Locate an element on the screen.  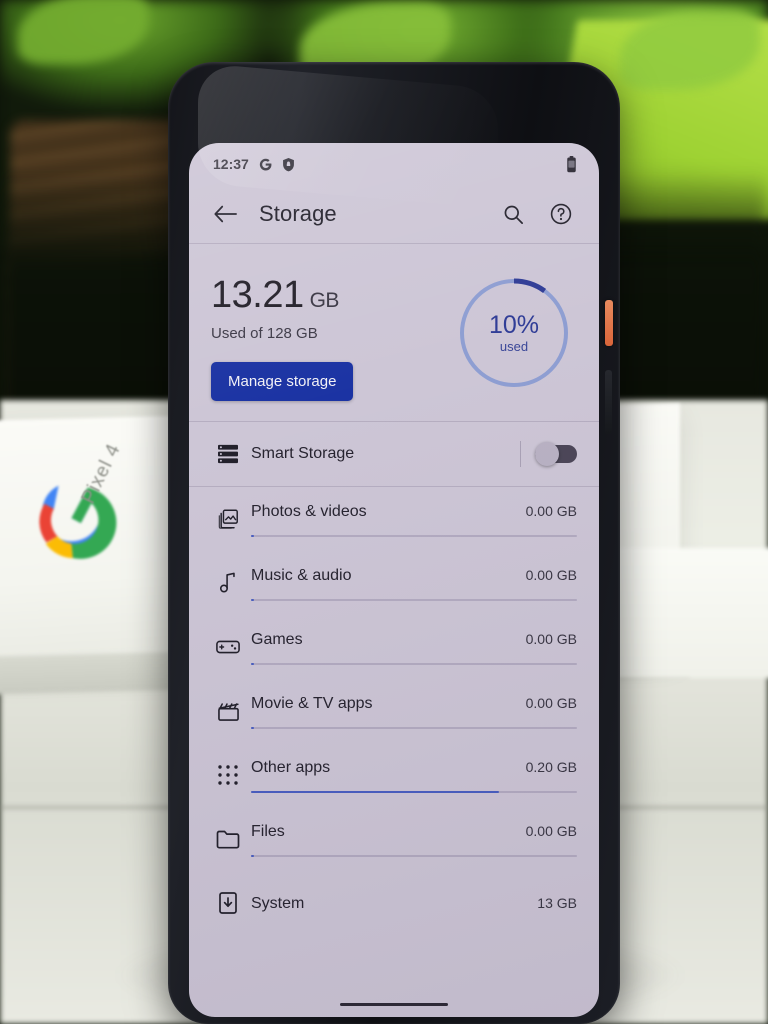
usage-gauge: 10% used is located at coordinates (514, 333).